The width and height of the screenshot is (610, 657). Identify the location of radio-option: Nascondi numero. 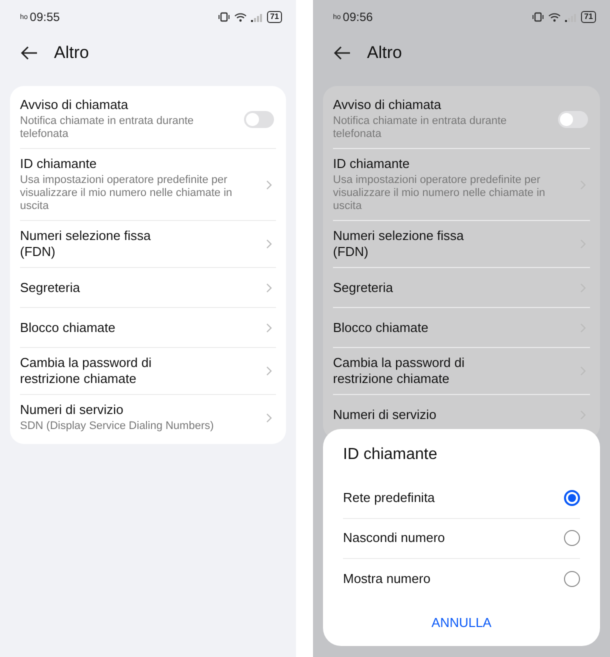
(461, 538).